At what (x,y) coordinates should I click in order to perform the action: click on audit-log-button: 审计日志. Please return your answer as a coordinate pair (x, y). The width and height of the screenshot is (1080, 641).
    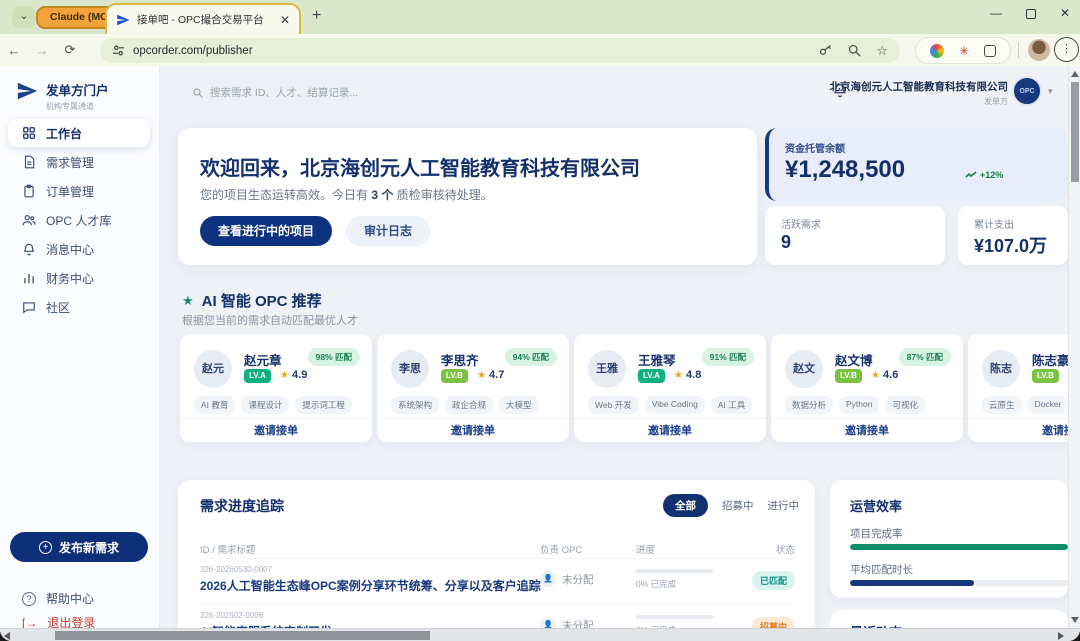
    Looking at the image, I should click on (388, 231).